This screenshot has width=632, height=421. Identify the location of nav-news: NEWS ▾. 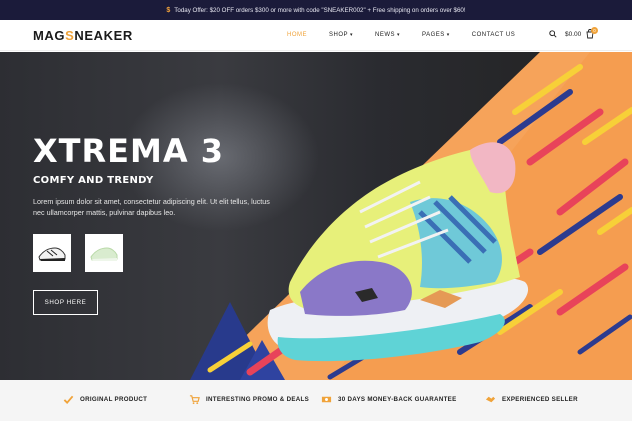
(387, 35).